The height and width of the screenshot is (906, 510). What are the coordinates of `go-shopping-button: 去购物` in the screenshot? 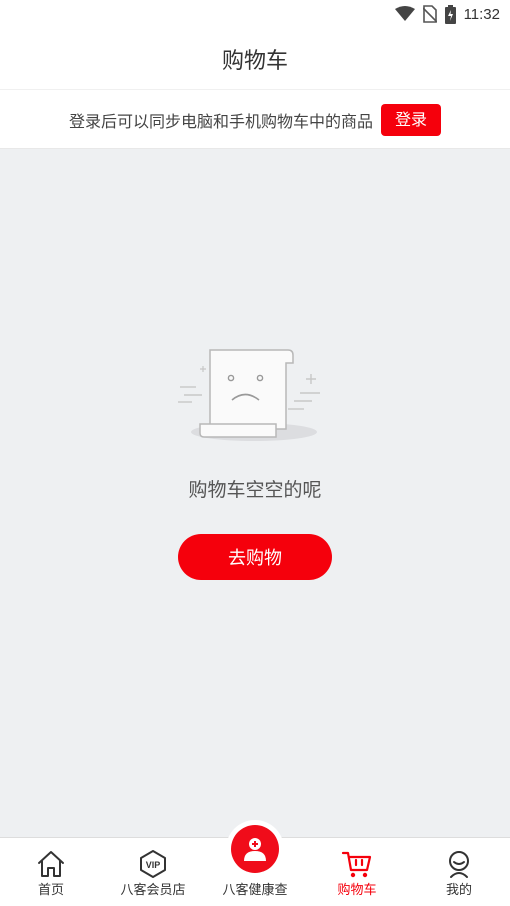 It's located at (255, 557).